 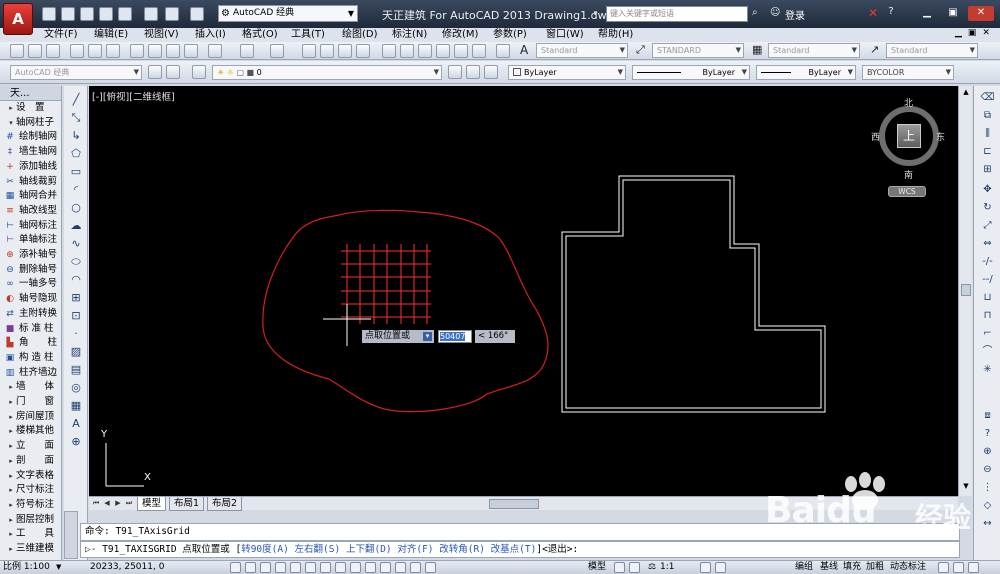 What do you see at coordinates (53, 51) in the screenshot?
I see `save-icon` at bounding box center [53, 51].